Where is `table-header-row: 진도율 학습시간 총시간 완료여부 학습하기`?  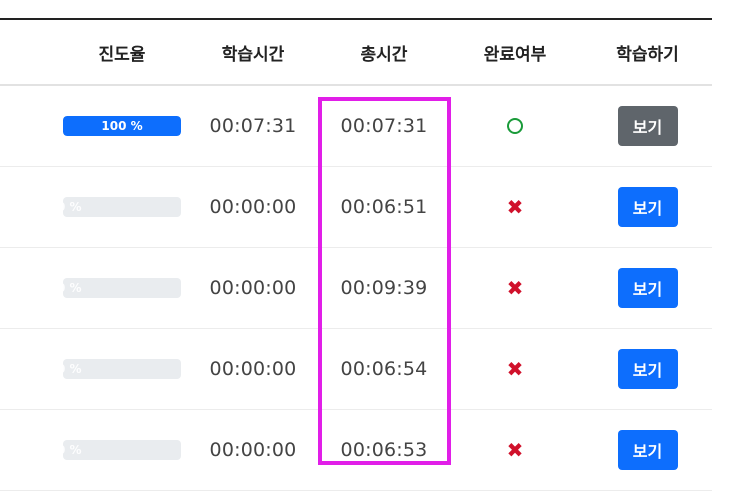 table-header-row: 진도율 학습시간 총시간 완료여부 학습하기 is located at coordinates (356, 53).